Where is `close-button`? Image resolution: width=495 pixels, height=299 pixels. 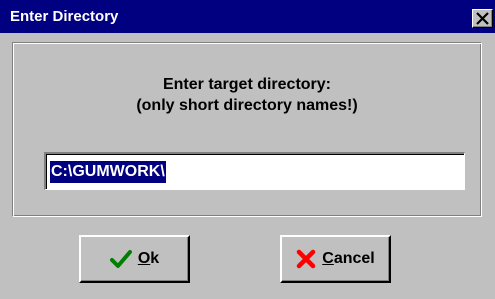 close-button is located at coordinates (482, 18).